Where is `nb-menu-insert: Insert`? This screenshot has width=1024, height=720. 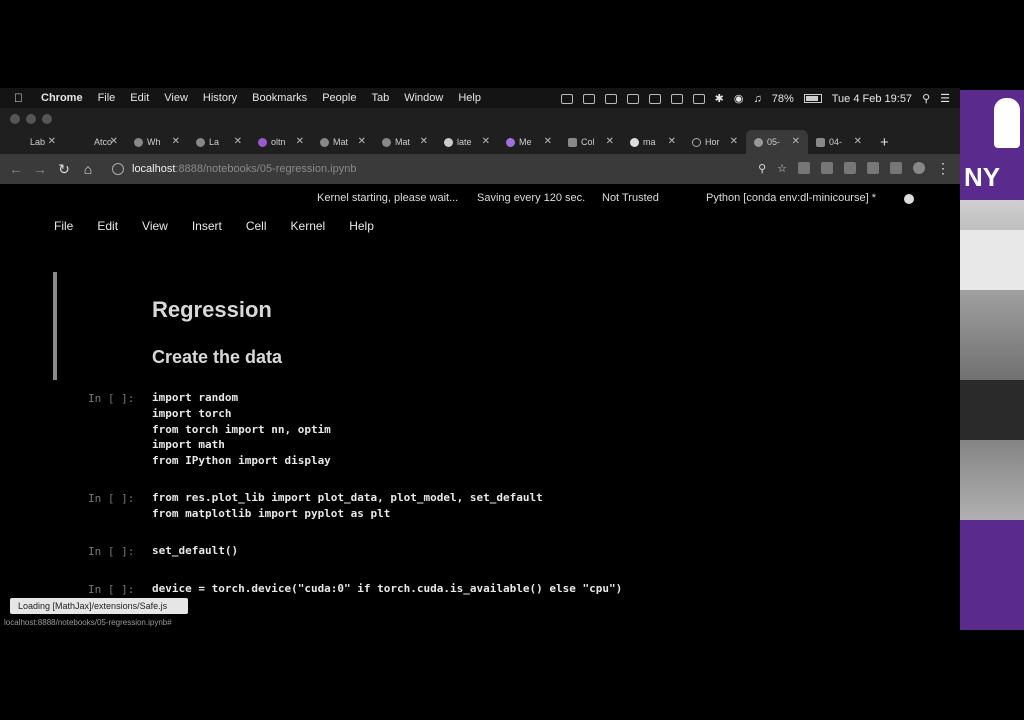
nb-menu-insert: Insert is located at coordinates (207, 226).